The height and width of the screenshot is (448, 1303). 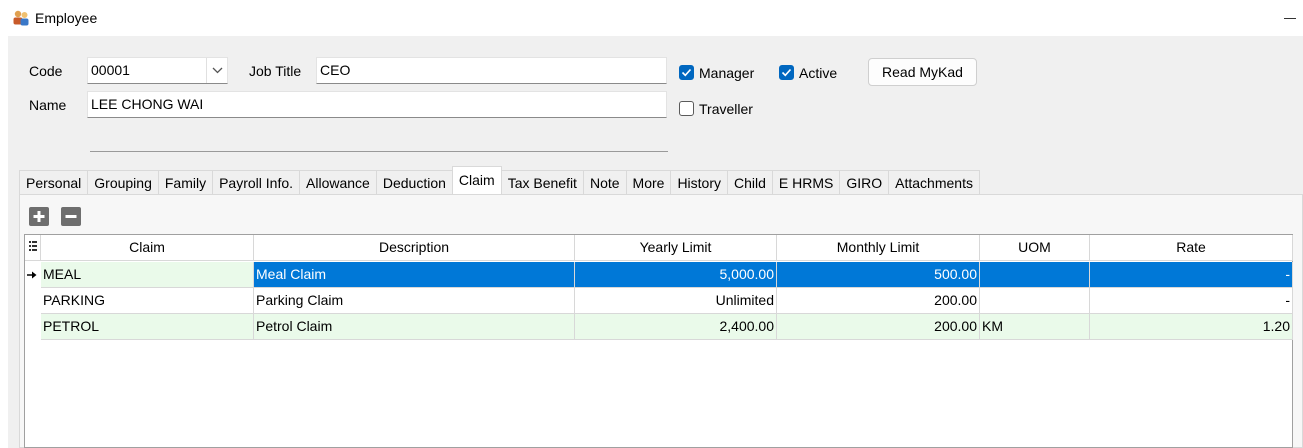 I want to click on tab-allowance: Allowance, so click(x=338, y=182).